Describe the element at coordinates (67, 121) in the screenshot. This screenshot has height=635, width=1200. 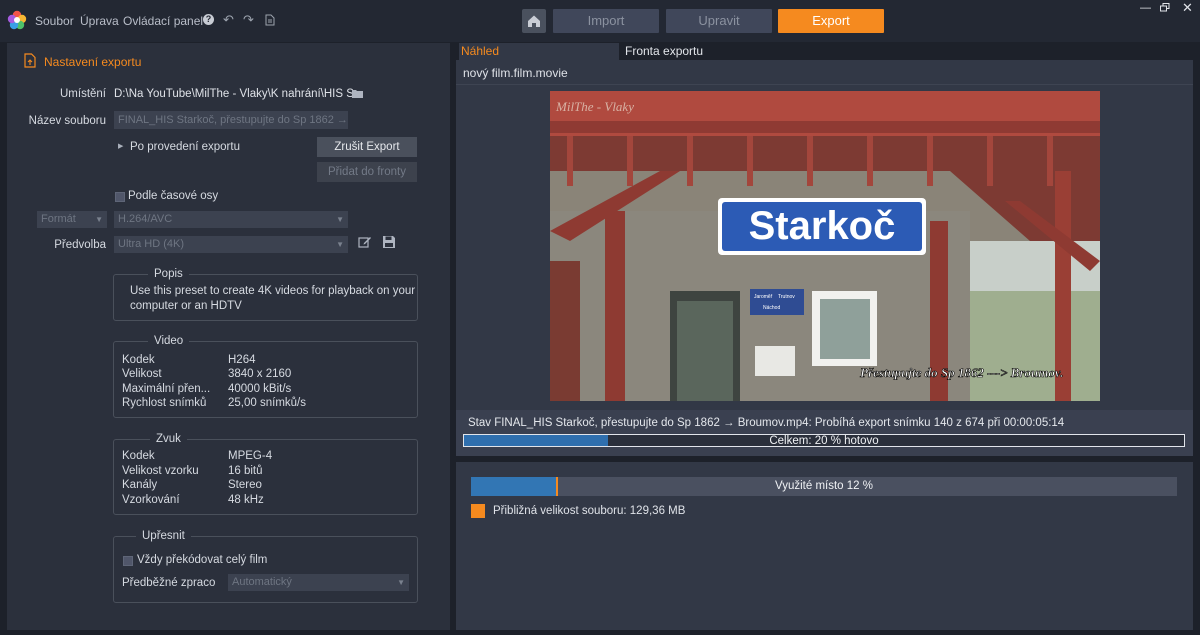
I see `filename-label: Název souboru` at that location.